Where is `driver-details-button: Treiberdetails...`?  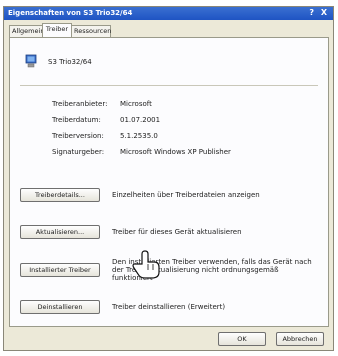
driver-details-button: Treiberdetails... is located at coordinates (60, 195).